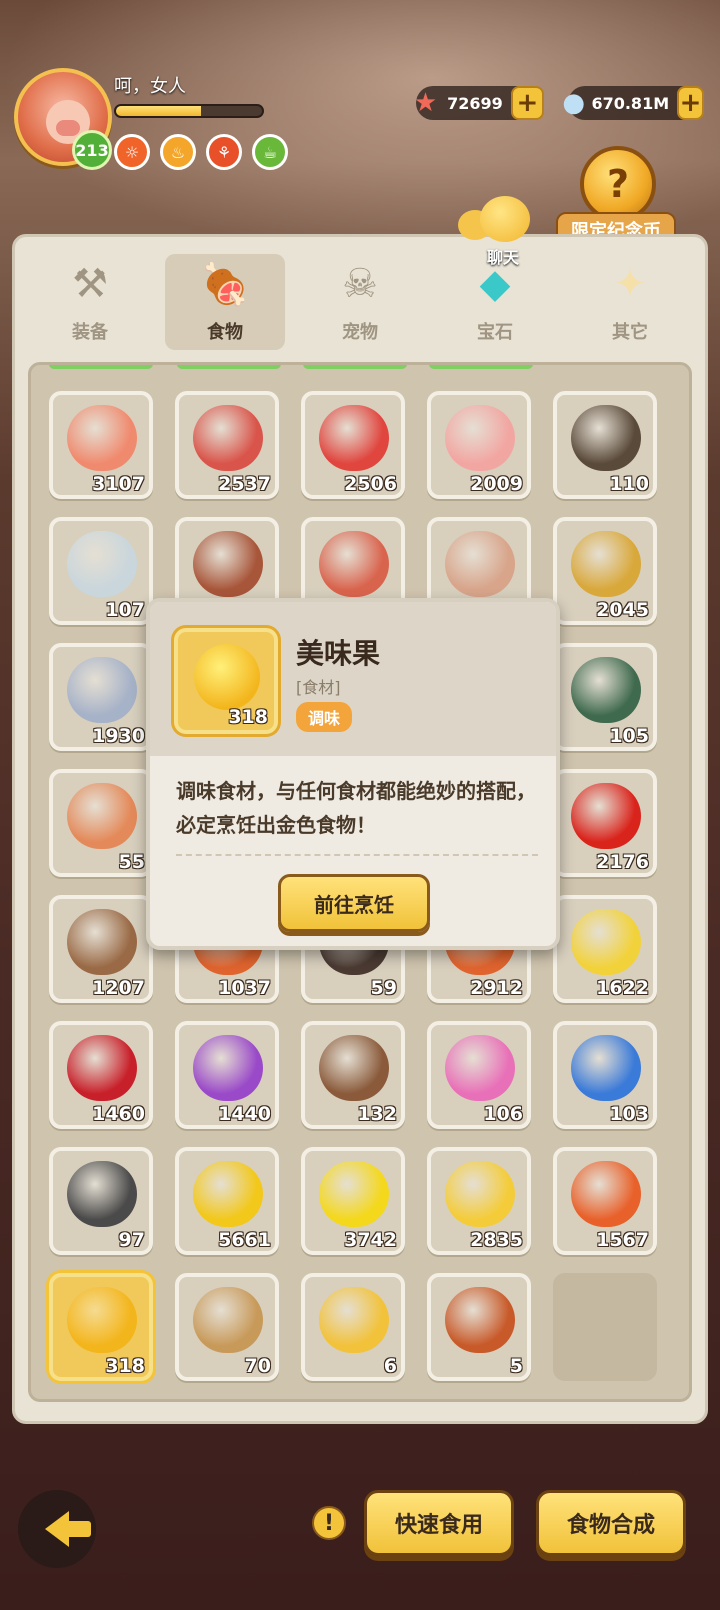 Image resolution: width=720 pixels, height=1610 pixels. What do you see at coordinates (370, 484) in the screenshot?
I see `item-count: 2506` at bounding box center [370, 484].